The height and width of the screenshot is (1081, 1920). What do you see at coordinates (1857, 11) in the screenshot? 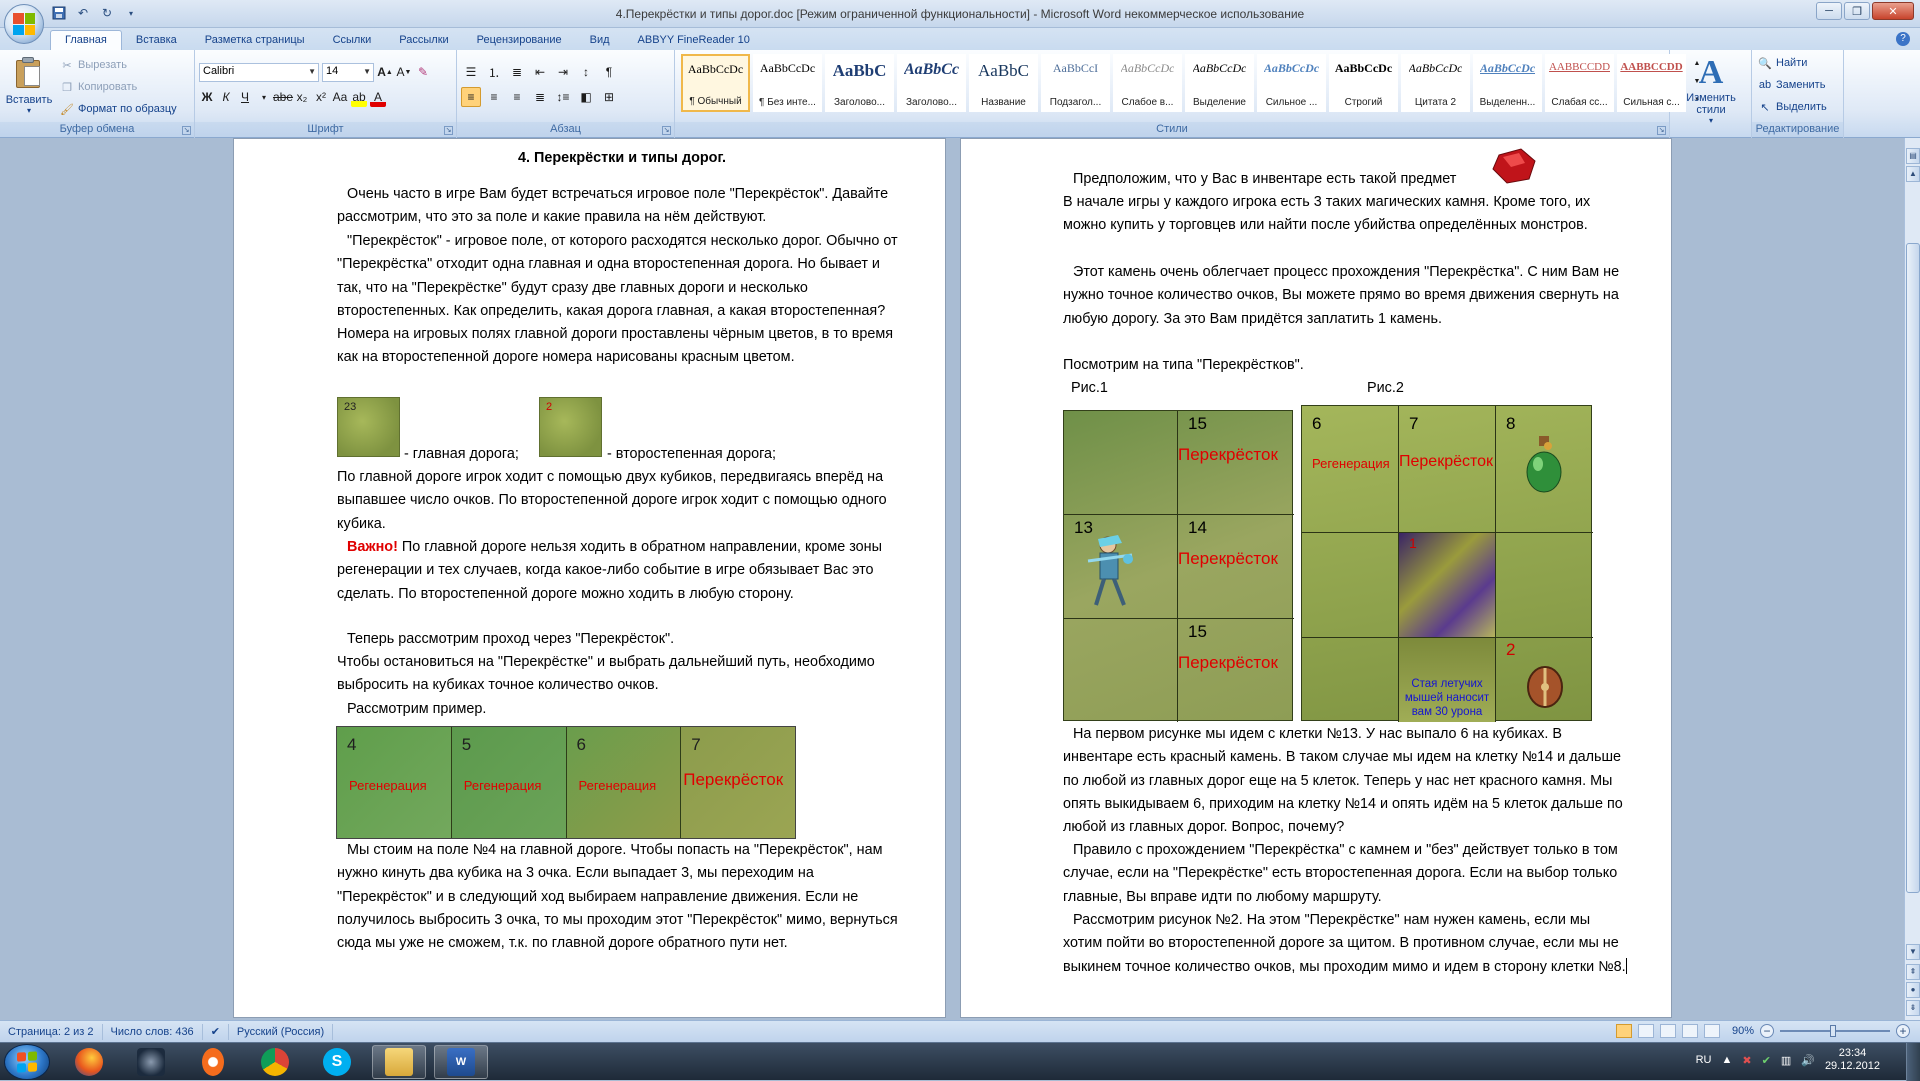
I see `maximize-button: ❐` at bounding box center [1857, 11].